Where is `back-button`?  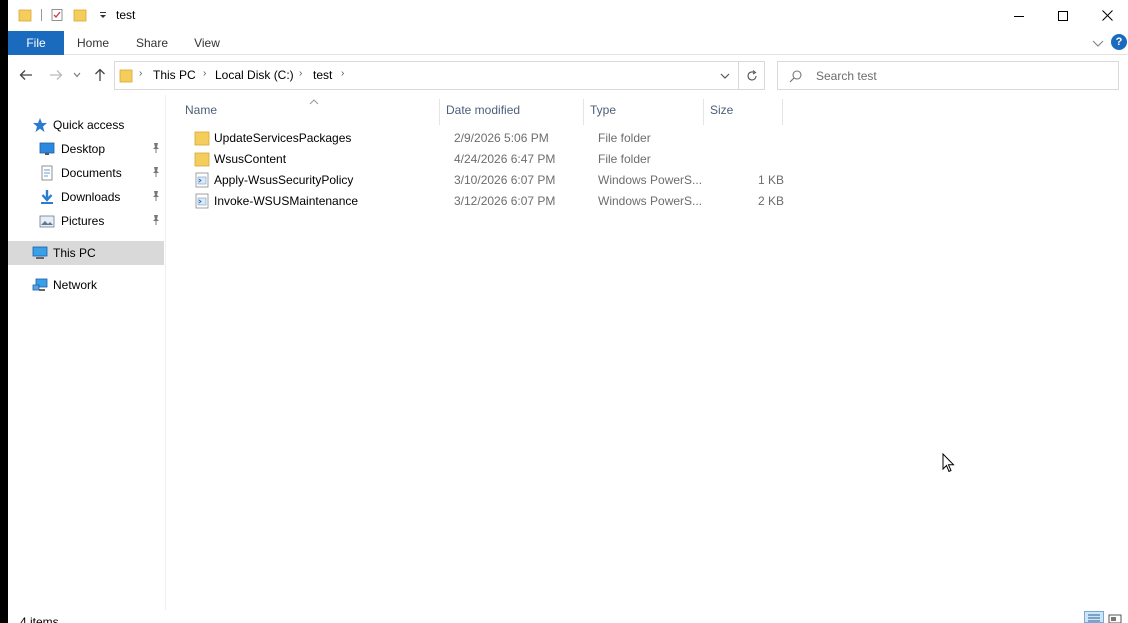 back-button is located at coordinates (26, 75).